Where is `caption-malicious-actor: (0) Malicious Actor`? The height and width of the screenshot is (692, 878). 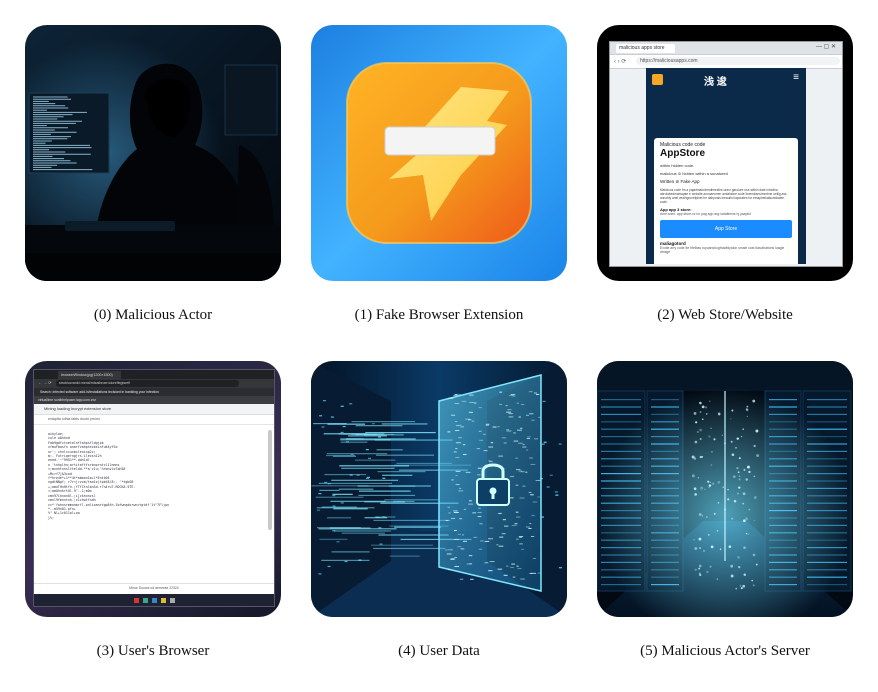
caption-malicious-actor: (0) Malicious Actor is located at coordinates (153, 315).